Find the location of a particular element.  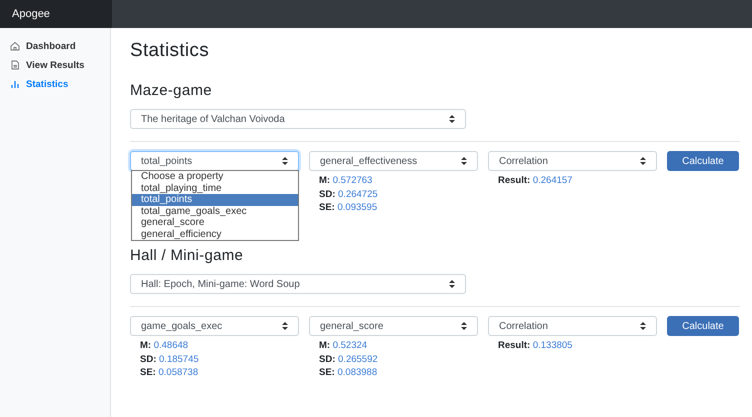

property-select: game_goals_exec is located at coordinates (214, 326).